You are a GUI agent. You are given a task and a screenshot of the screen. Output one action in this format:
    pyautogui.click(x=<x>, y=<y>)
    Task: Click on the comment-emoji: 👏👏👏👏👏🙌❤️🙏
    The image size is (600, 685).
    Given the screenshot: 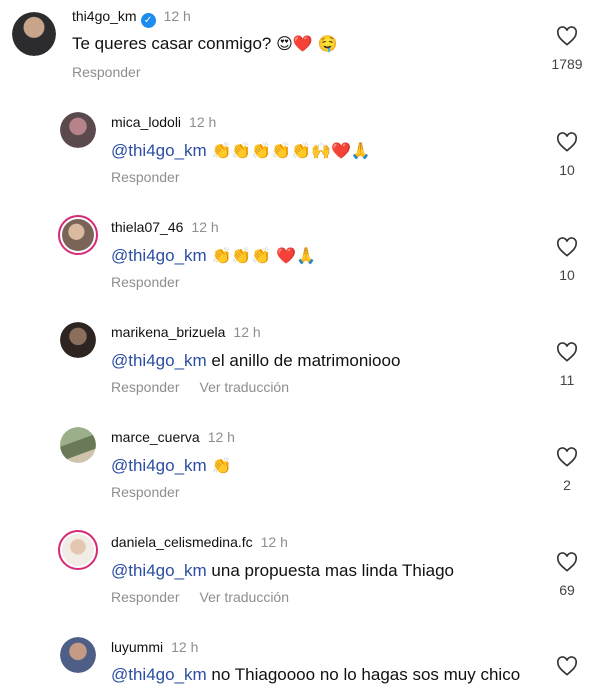 What is the action you would take?
    pyautogui.click(x=291, y=150)
    